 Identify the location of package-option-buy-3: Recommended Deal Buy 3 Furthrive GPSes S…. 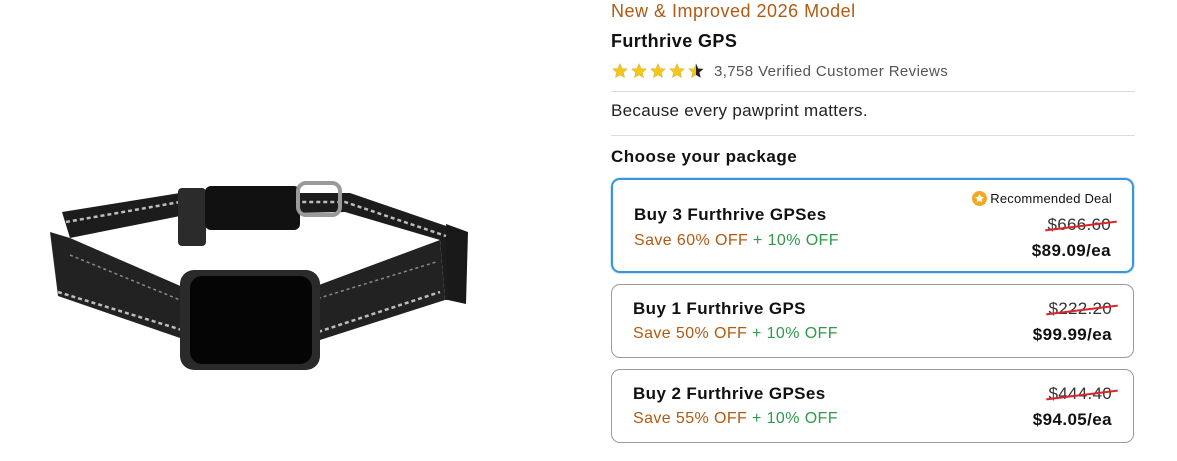
(872, 225).